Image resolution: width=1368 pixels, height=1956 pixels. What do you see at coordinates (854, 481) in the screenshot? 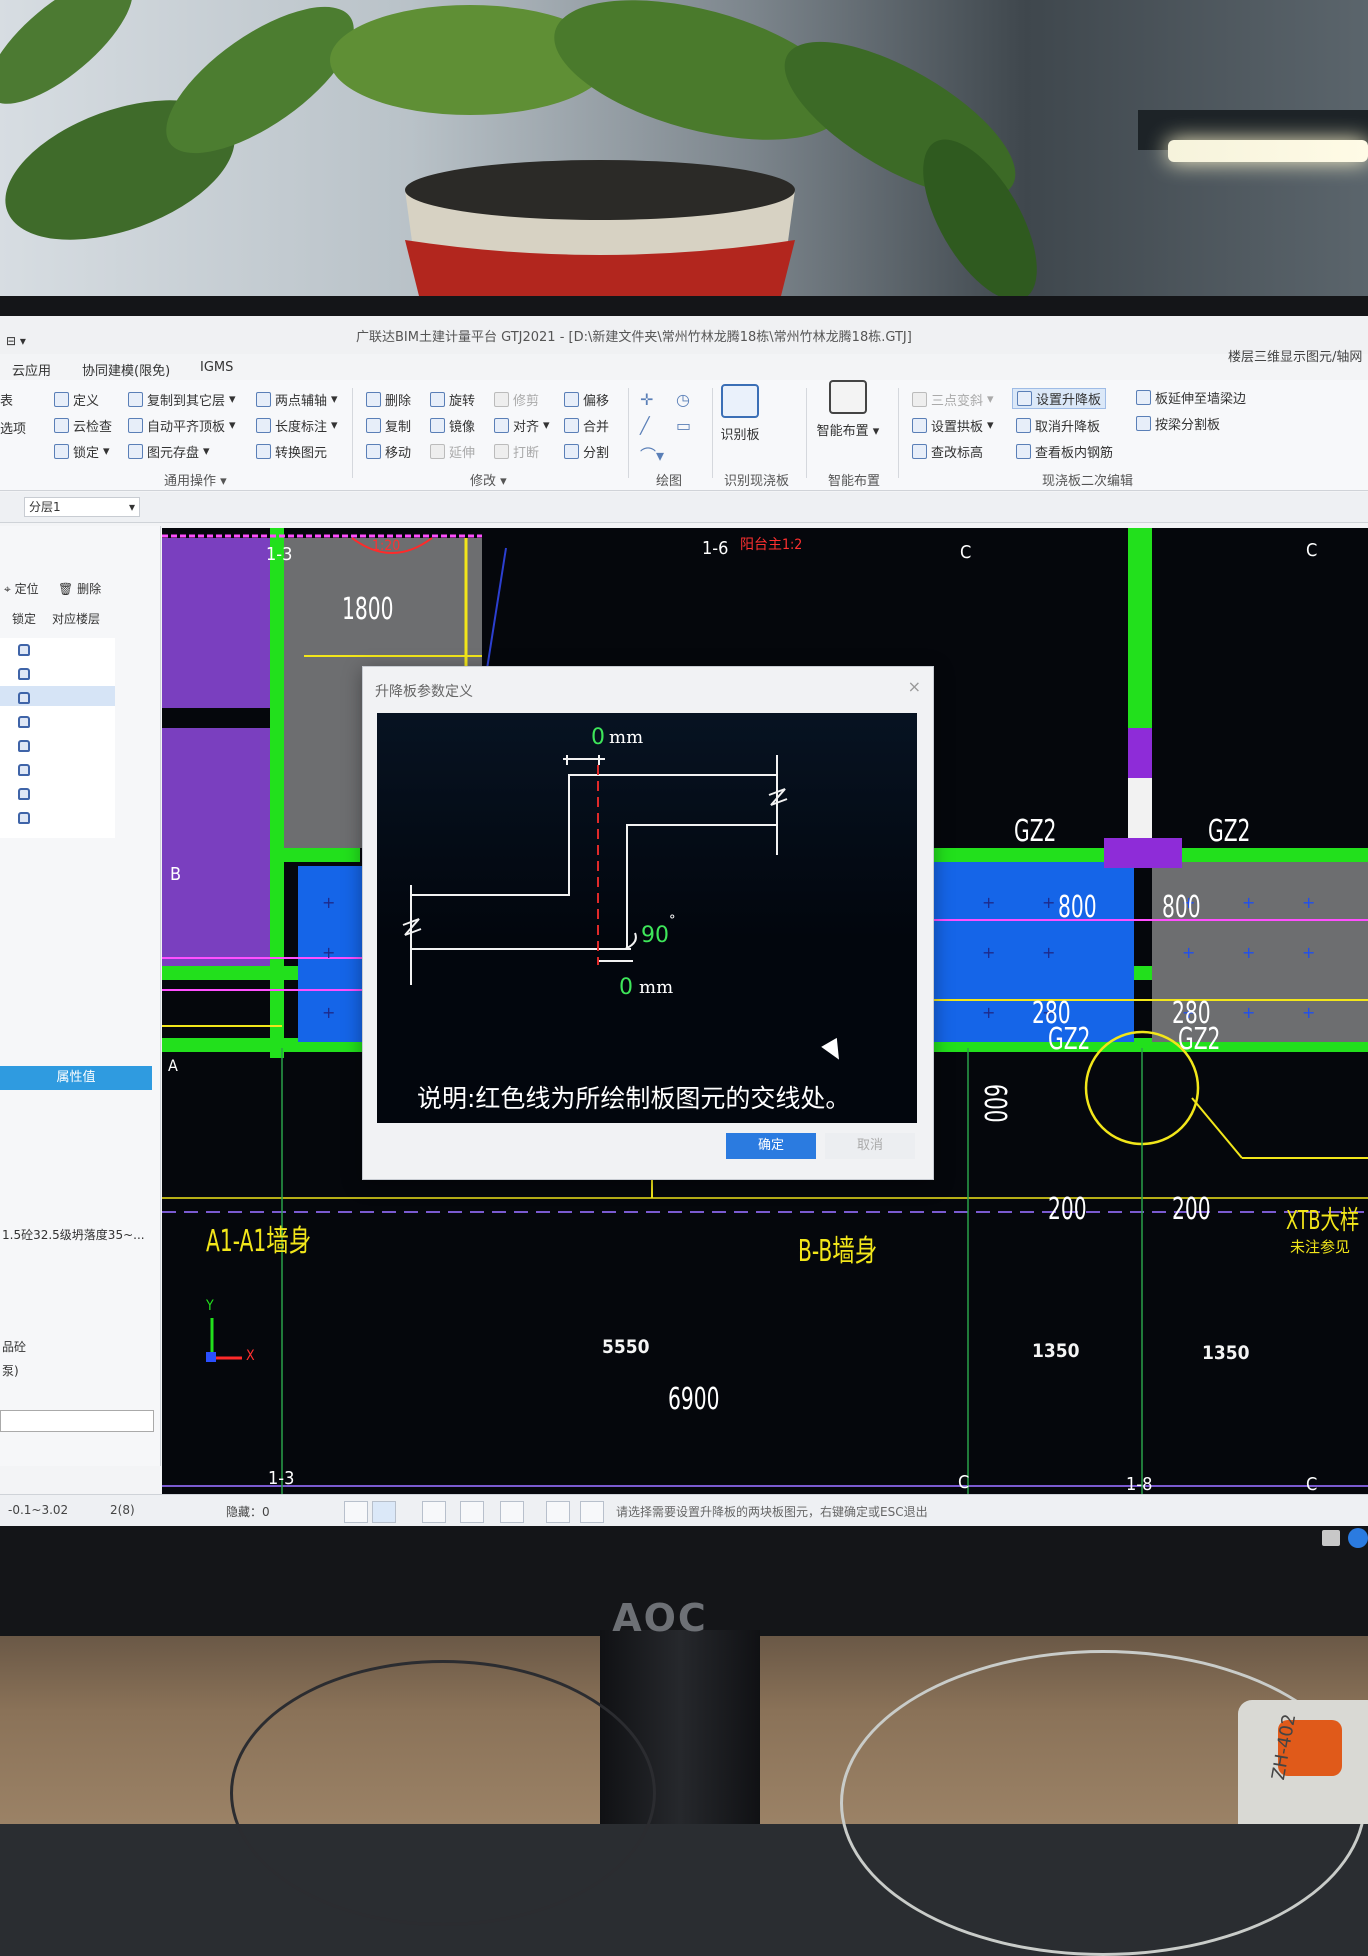
I see `group-label-smart: 智能布置` at bounding box center [854, 481].